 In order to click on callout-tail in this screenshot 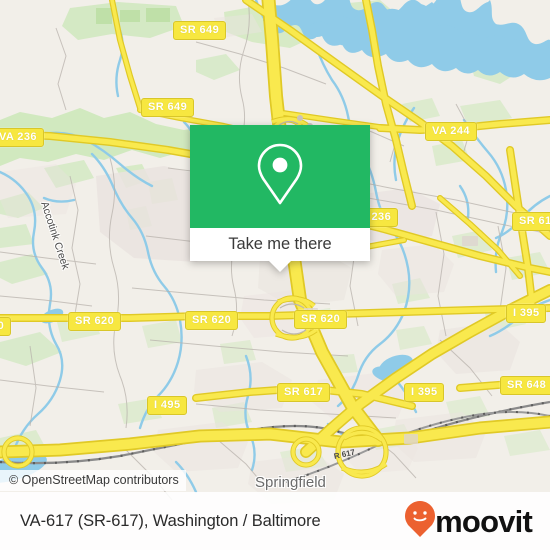, I will do `click(280, 266)`.